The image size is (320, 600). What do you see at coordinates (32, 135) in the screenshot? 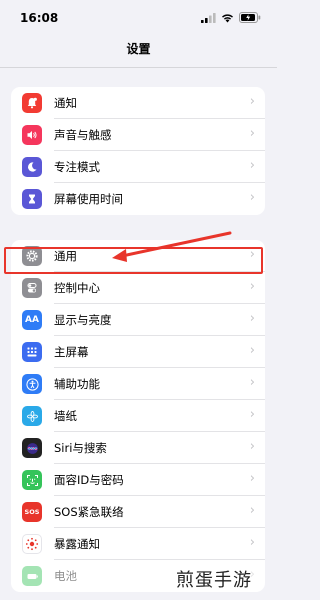
I see `speaker-icon` at bounding box center [32, 135].